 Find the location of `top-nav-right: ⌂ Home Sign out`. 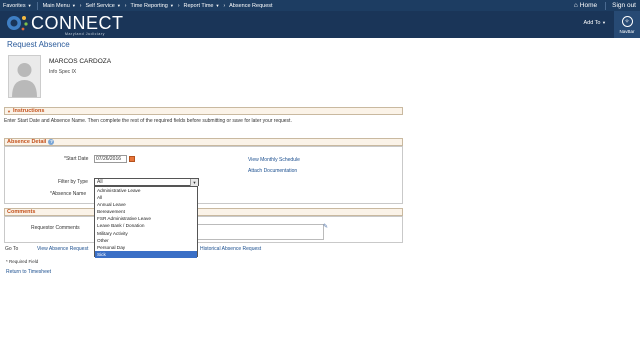

top-nav-right: ⌂ Home Sign out is located at coordinates (604, 5).